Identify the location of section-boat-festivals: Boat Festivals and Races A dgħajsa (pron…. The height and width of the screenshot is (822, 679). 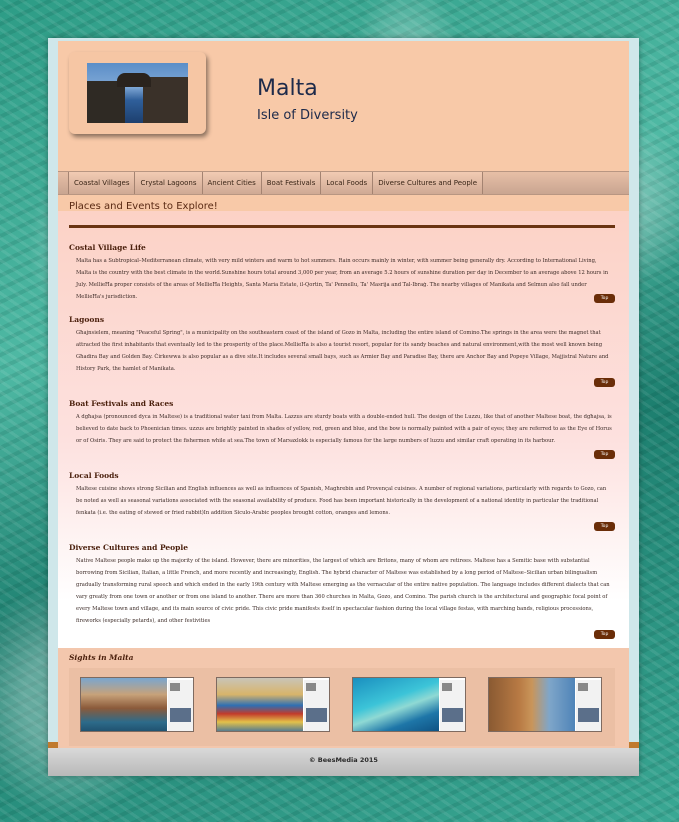
(342, 429).